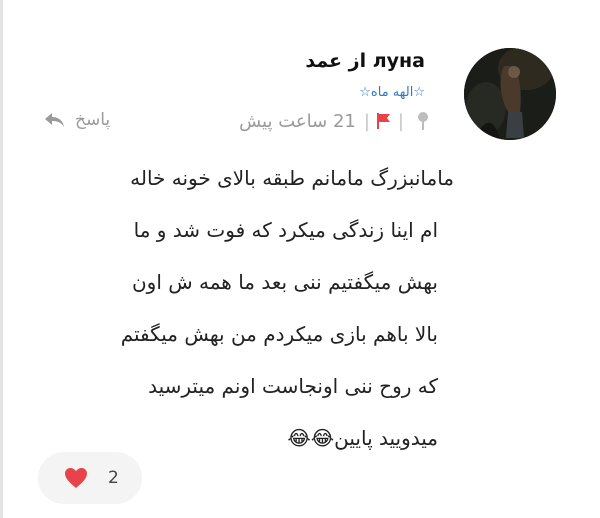  I want to click on author-suffix: عمد, so click(324, 61).